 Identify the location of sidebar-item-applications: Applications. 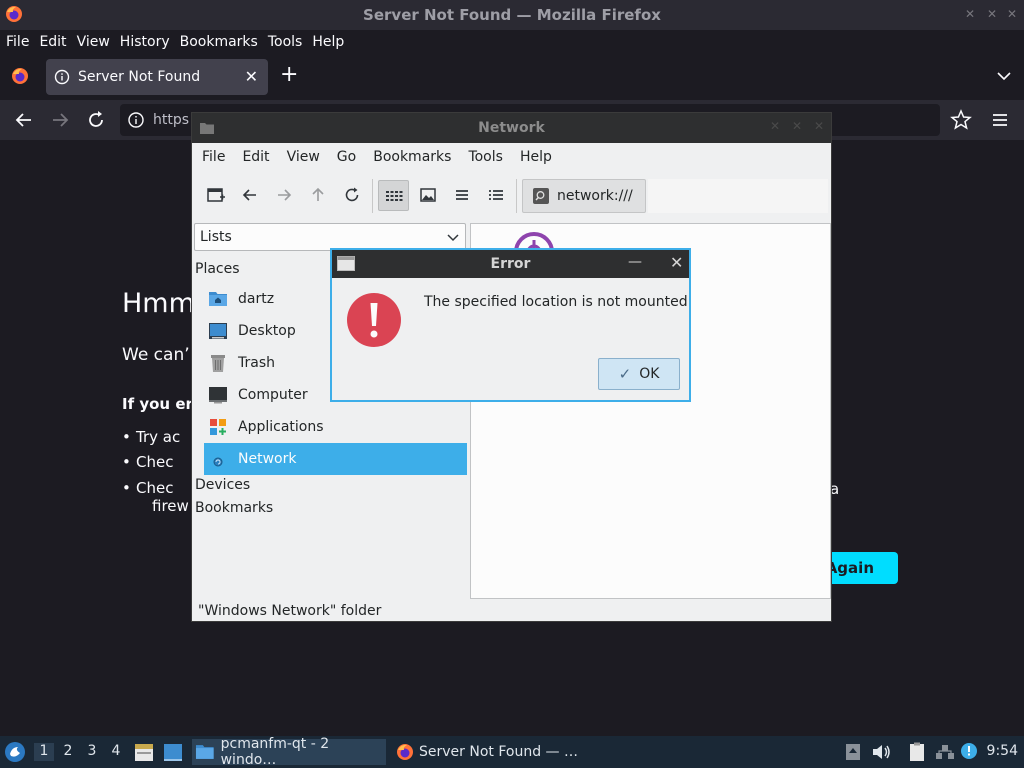
(335, 427).